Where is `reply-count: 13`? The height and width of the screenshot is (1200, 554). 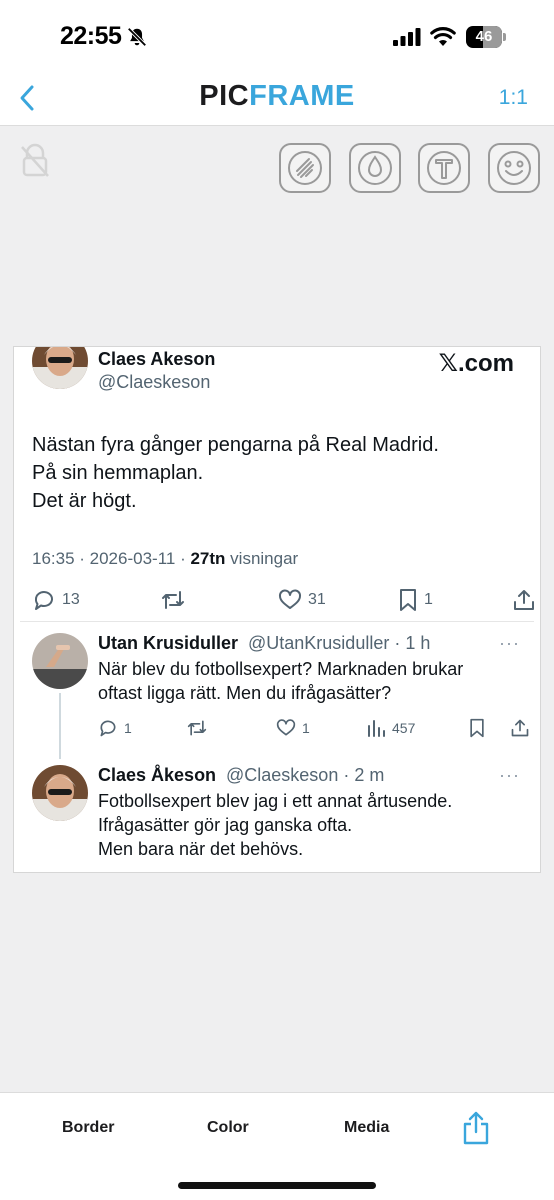 reply-count: 13 is located at coordinates (71, 599).